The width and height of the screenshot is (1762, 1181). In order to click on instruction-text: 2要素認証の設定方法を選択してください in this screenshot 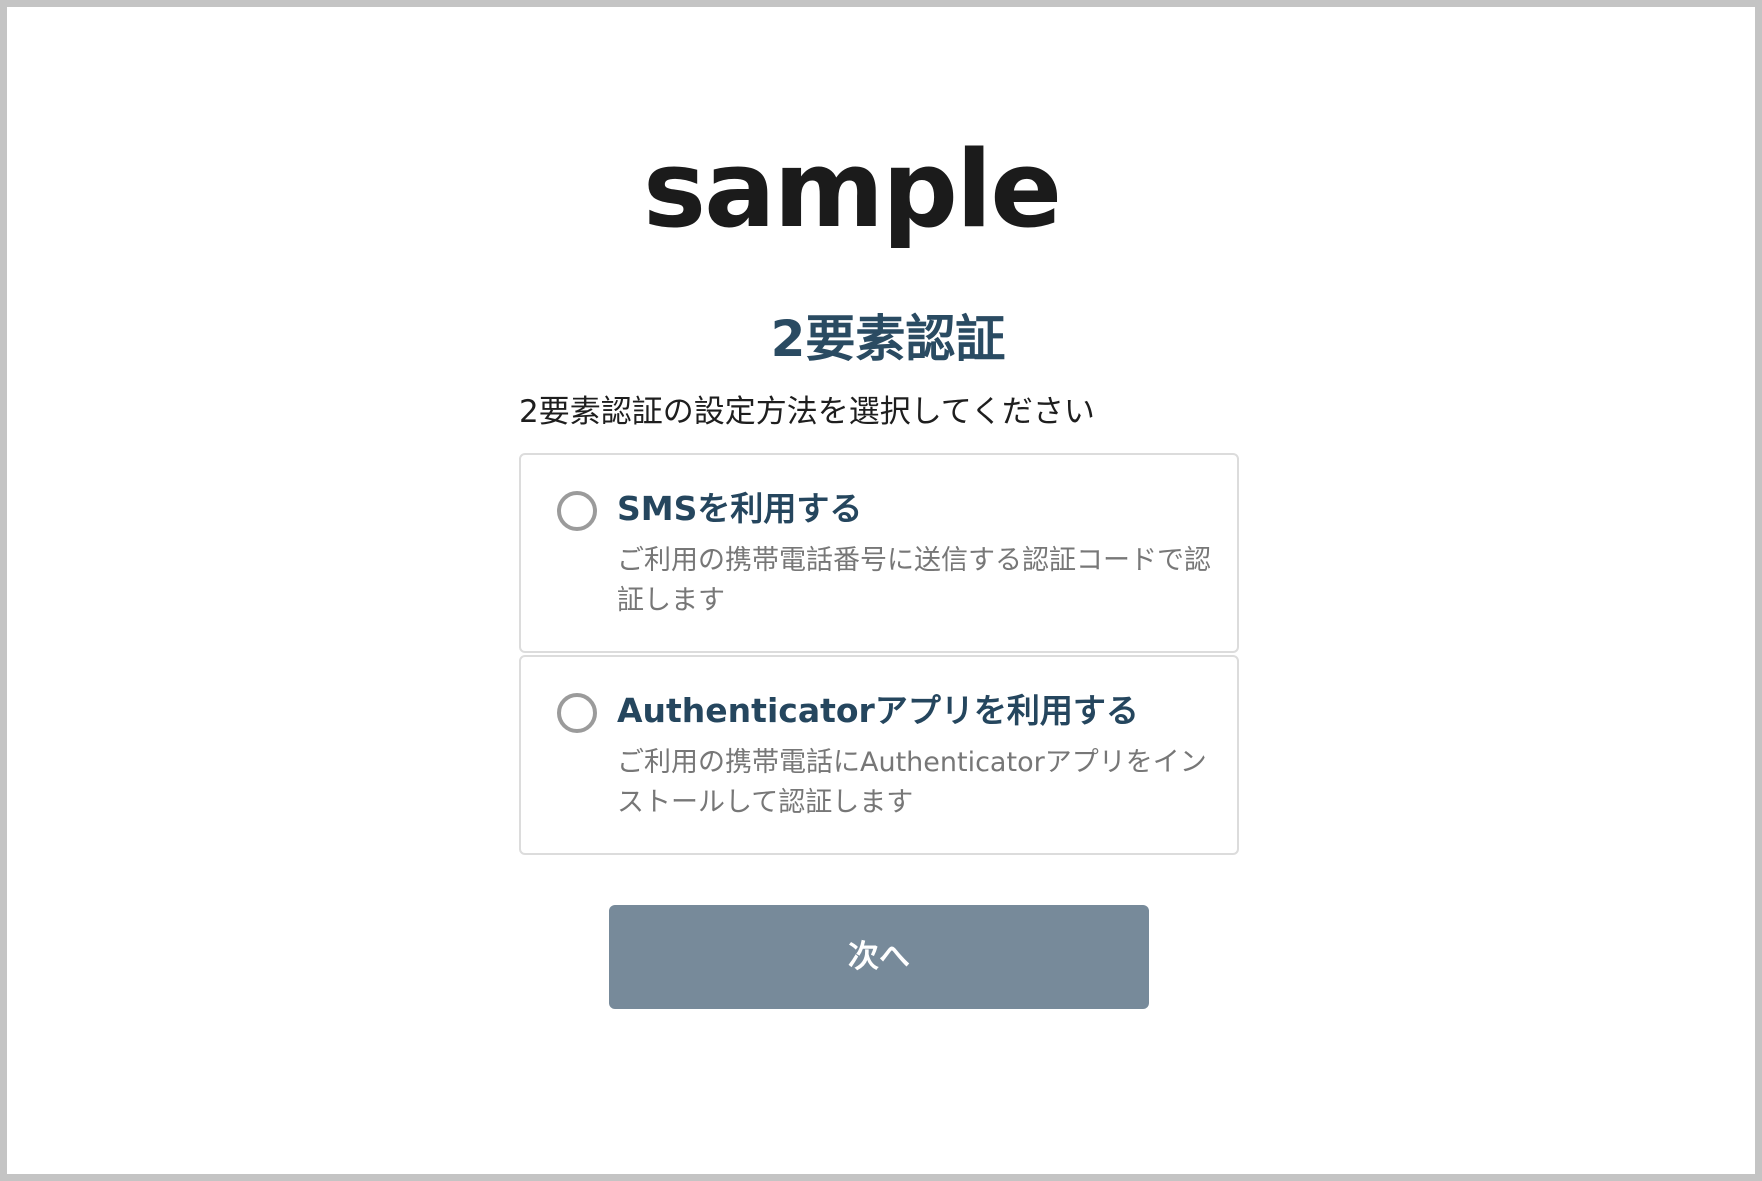, I will do `click(807, 412)`.